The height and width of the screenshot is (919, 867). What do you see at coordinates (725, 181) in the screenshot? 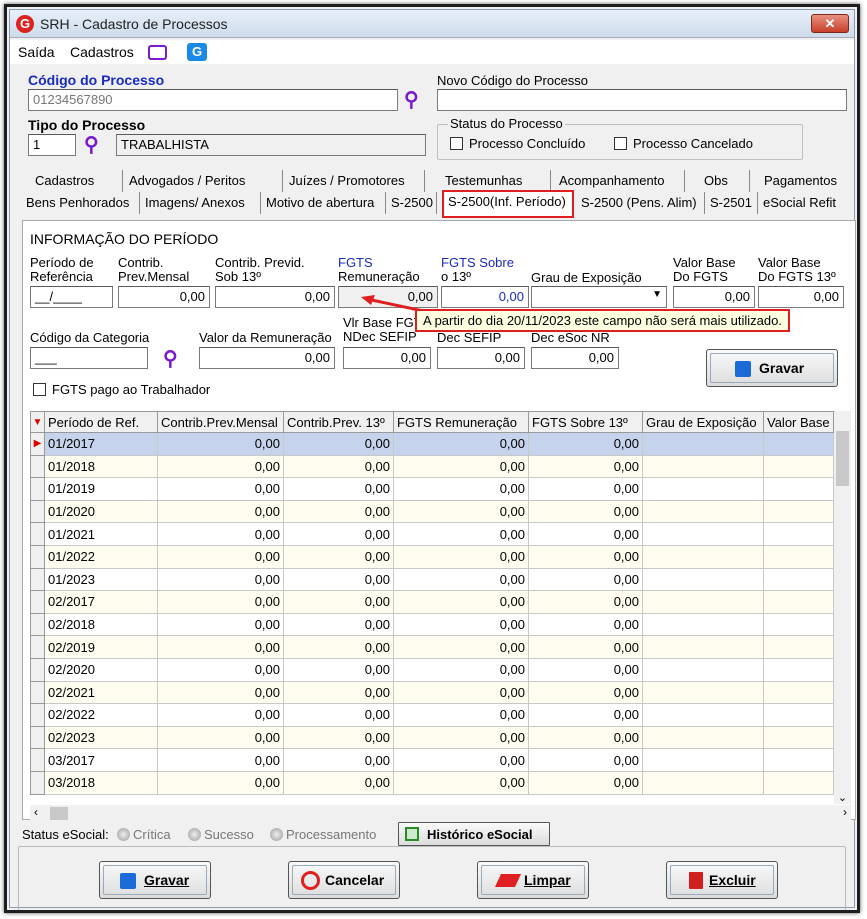
I see `tab-obs: Obs` at bounding box center [725, 181].